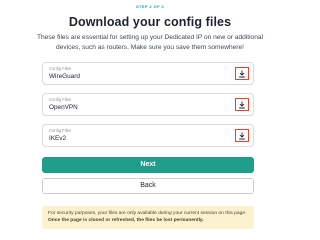  I want to click on page-title: Download your config files, so click(150, 22).